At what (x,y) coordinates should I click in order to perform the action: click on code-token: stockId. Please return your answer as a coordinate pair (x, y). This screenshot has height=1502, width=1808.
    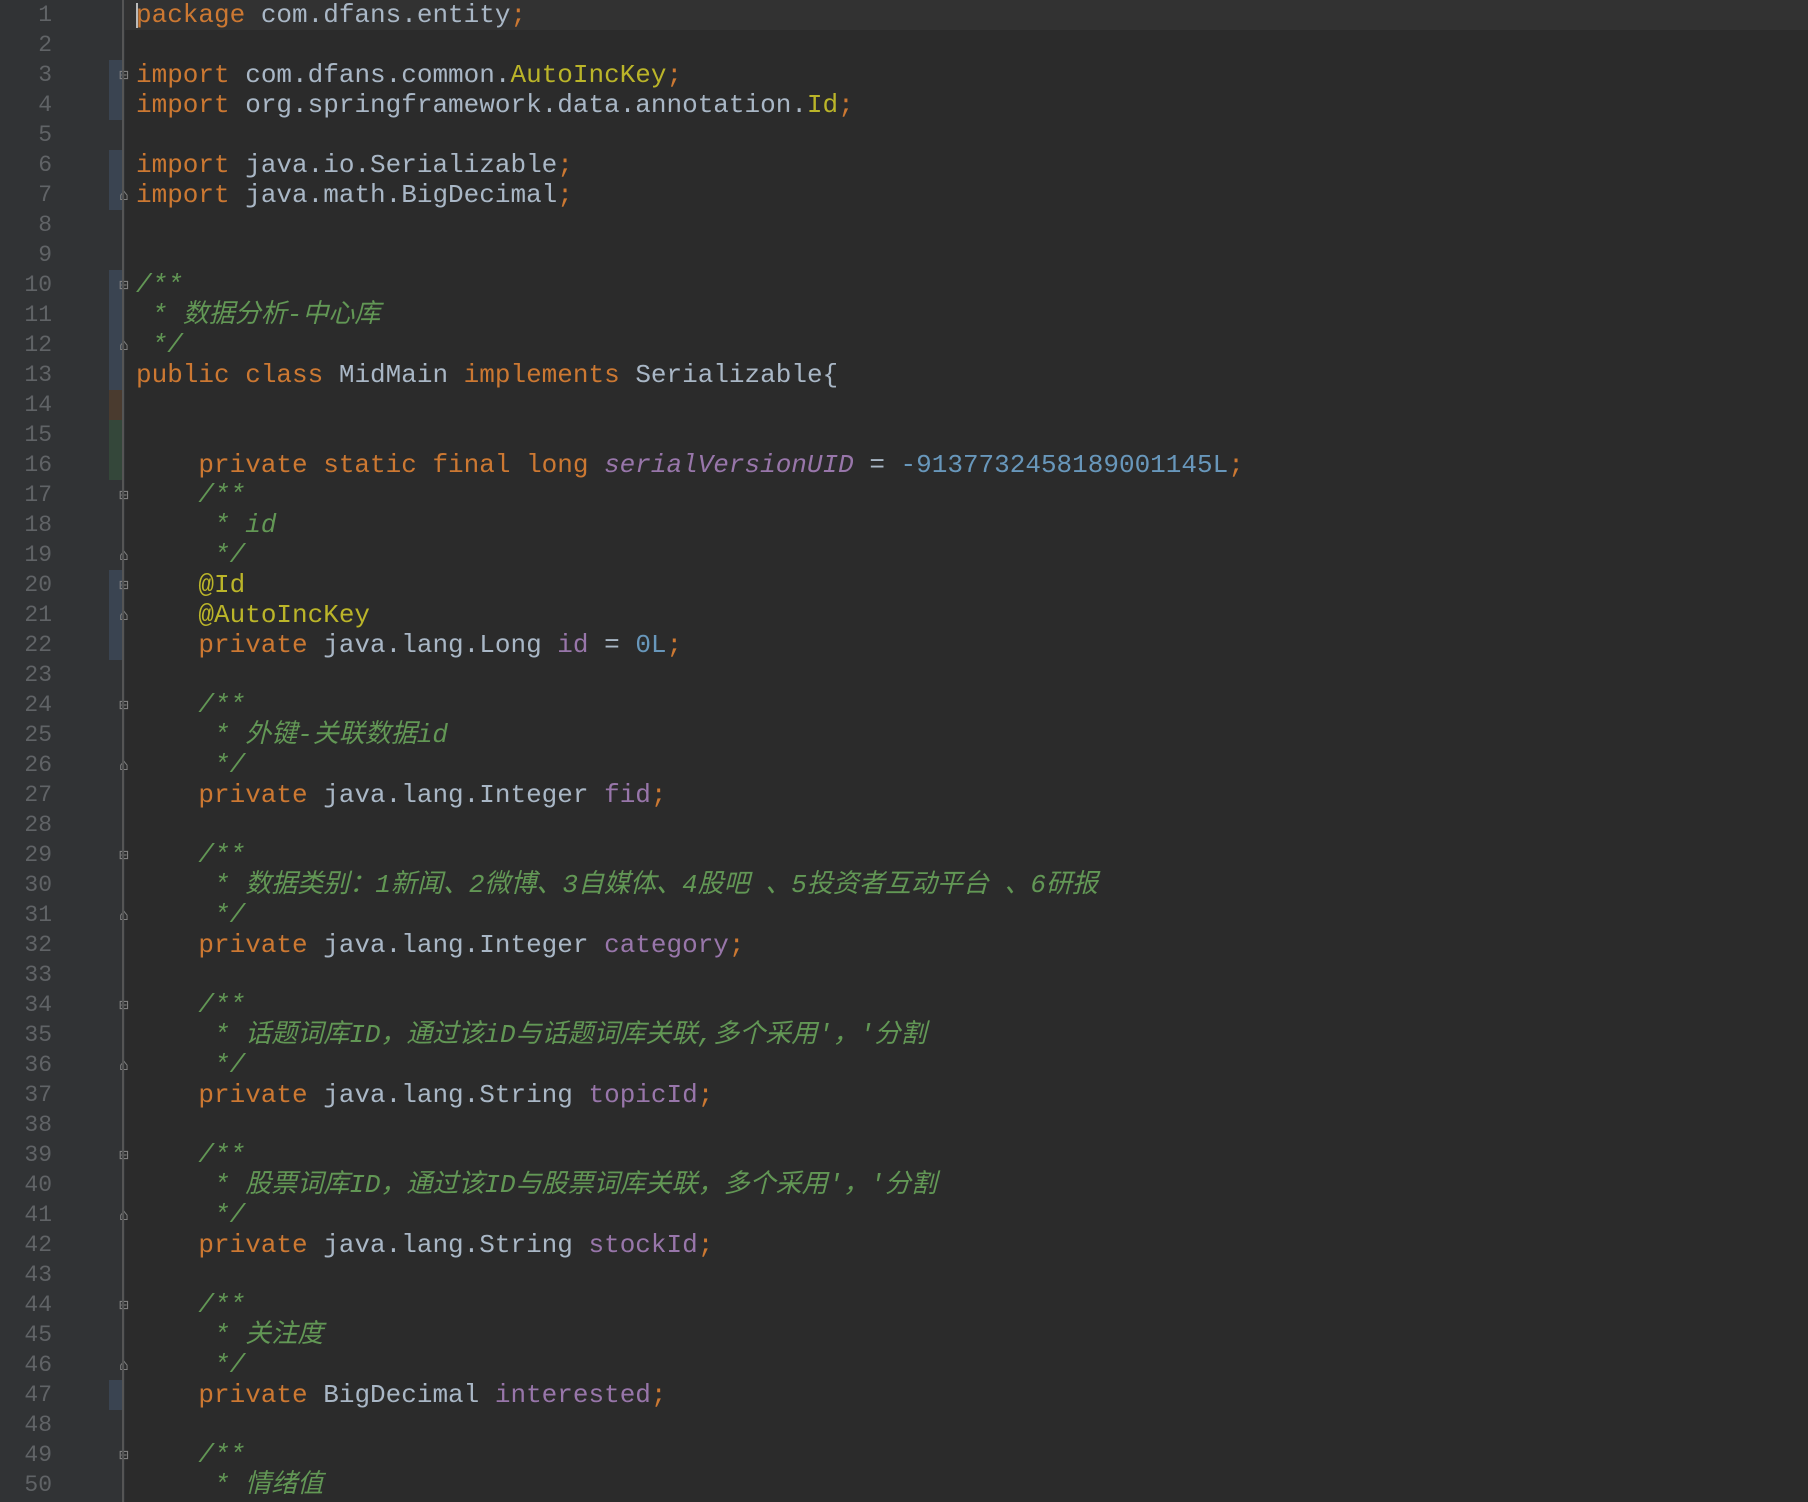
    Looking at the image, I should click on (643, 1245).